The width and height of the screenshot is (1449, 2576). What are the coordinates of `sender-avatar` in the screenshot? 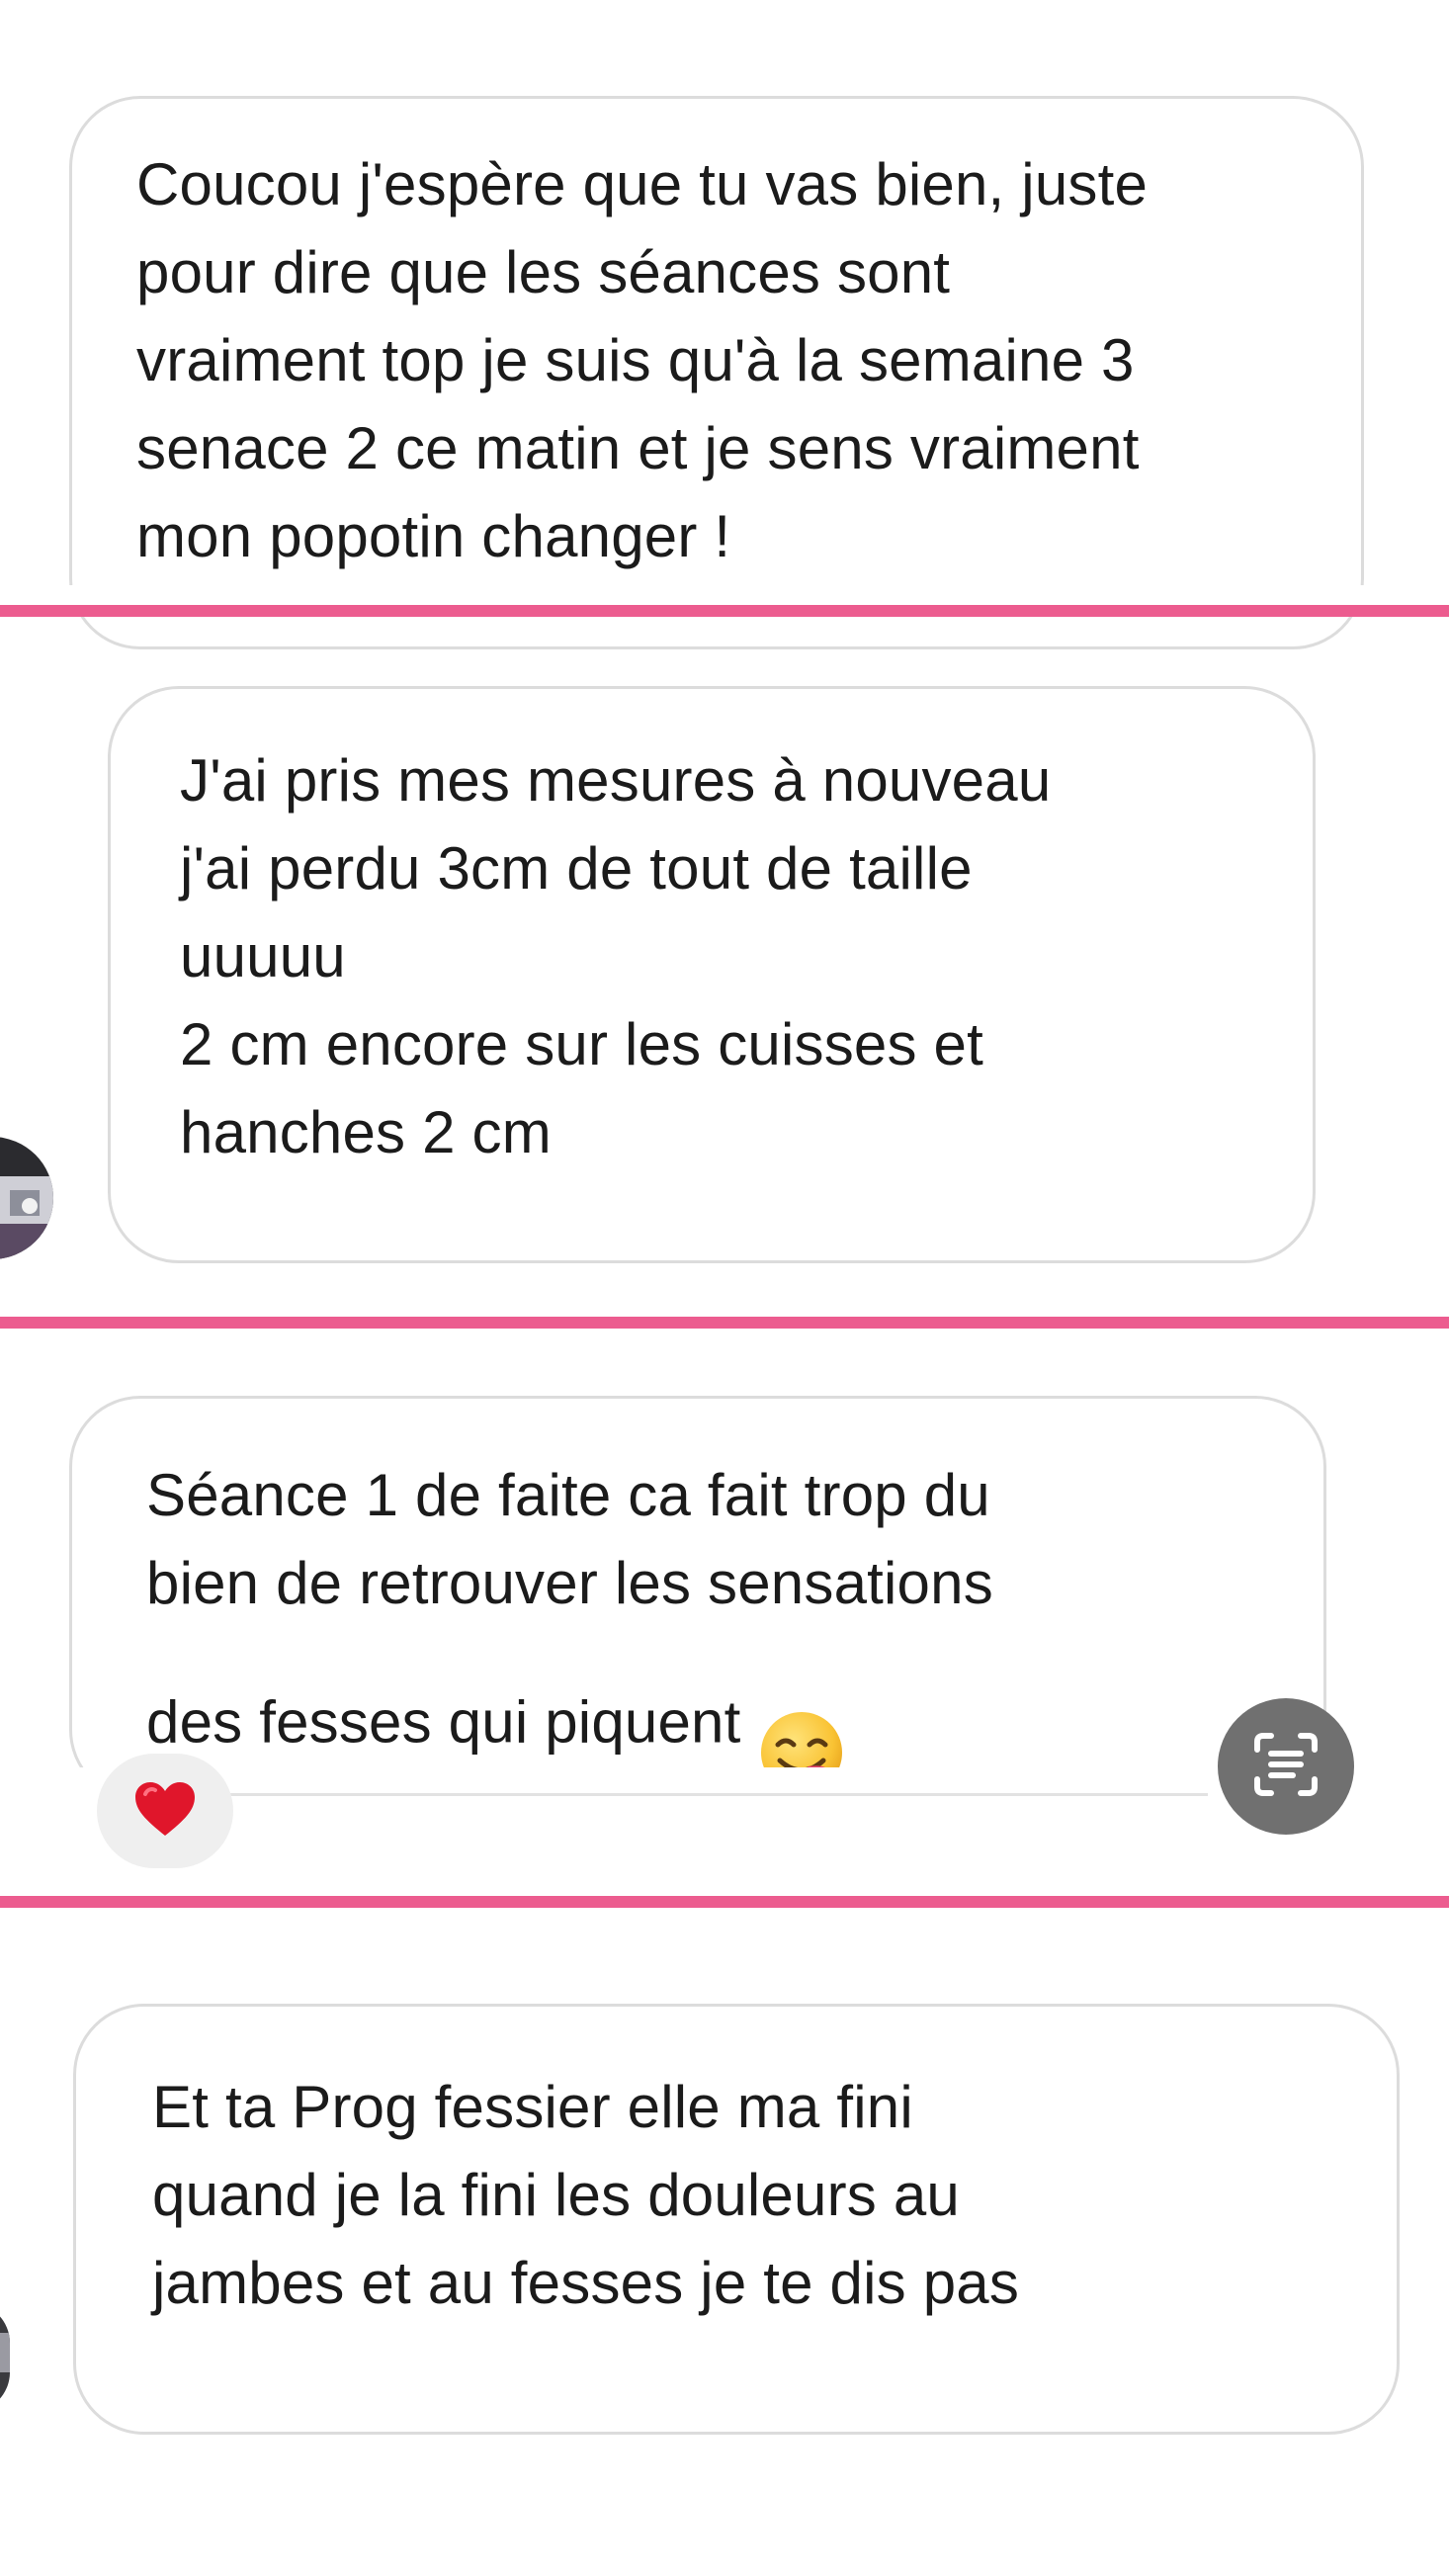 It's located at (27, 1198).